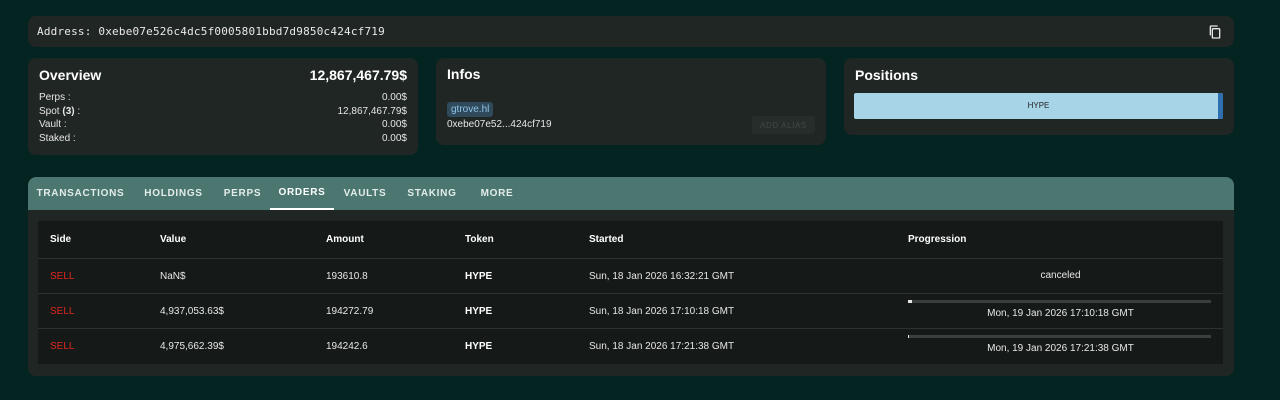 The height and width of the screenshot is (400, 1280). What do you see at coordinates (70, 74) in the screenshot?
I see `overview-title: Overview` at bounding box center [70, 74].